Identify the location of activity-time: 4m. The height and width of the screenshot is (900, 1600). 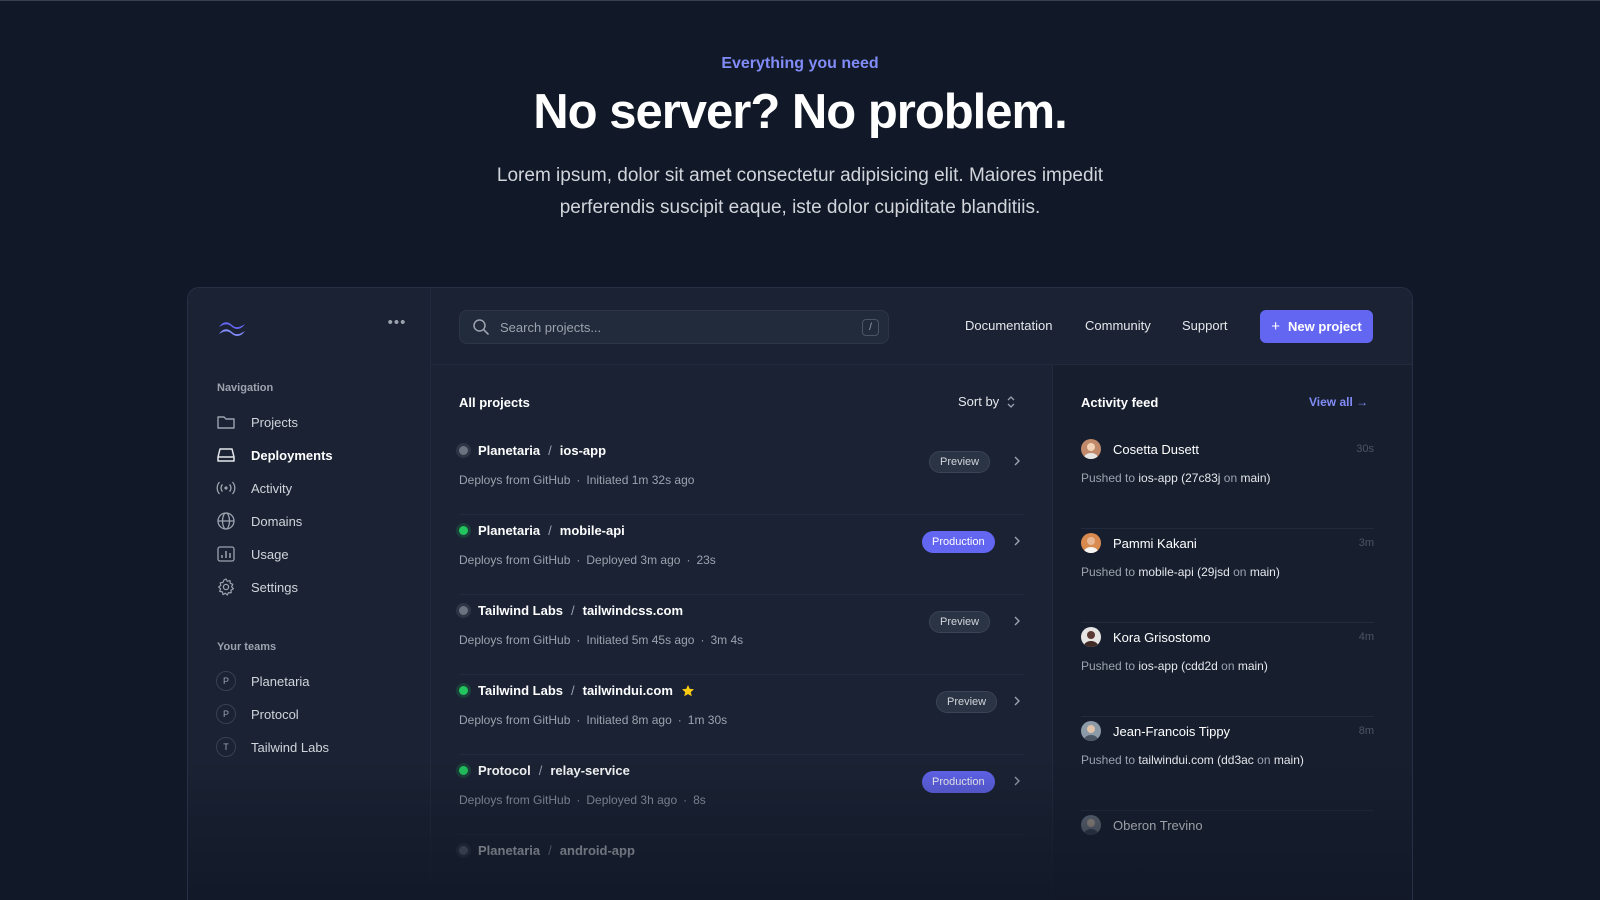
(1366, 637).